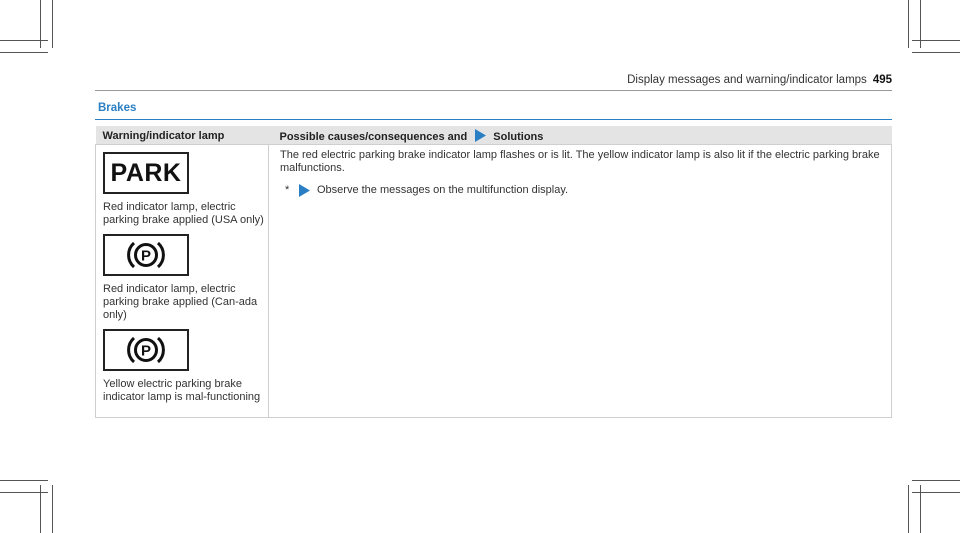 The image size is (960, 533). What do you see at coordinates (518, 136) in the screenshot?
I see `solutions-header-label: Solutions` at bounding box center [518, 136].